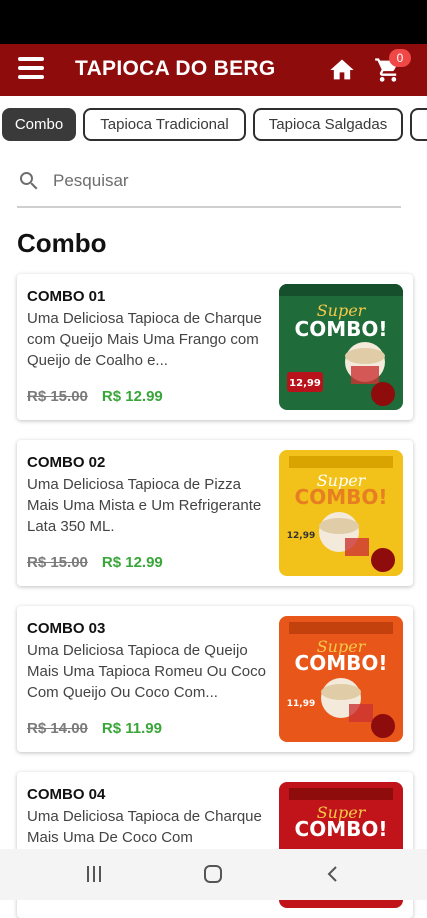  What do you see at coordinates (57, 728) in the screenshot?
I see `old-price: R$ 14.00` at bounding box center [57, 728].